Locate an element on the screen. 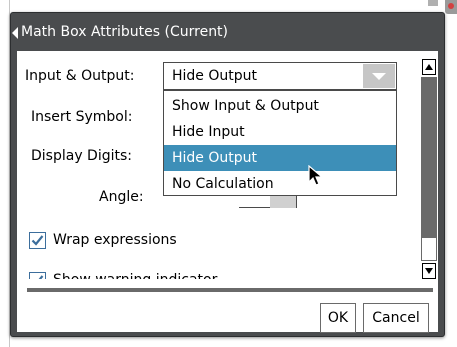 The width and height of the screenshot is (457, 347). dialog-title: Math Box Attributes (Current) is located at coordinates (125, 32).